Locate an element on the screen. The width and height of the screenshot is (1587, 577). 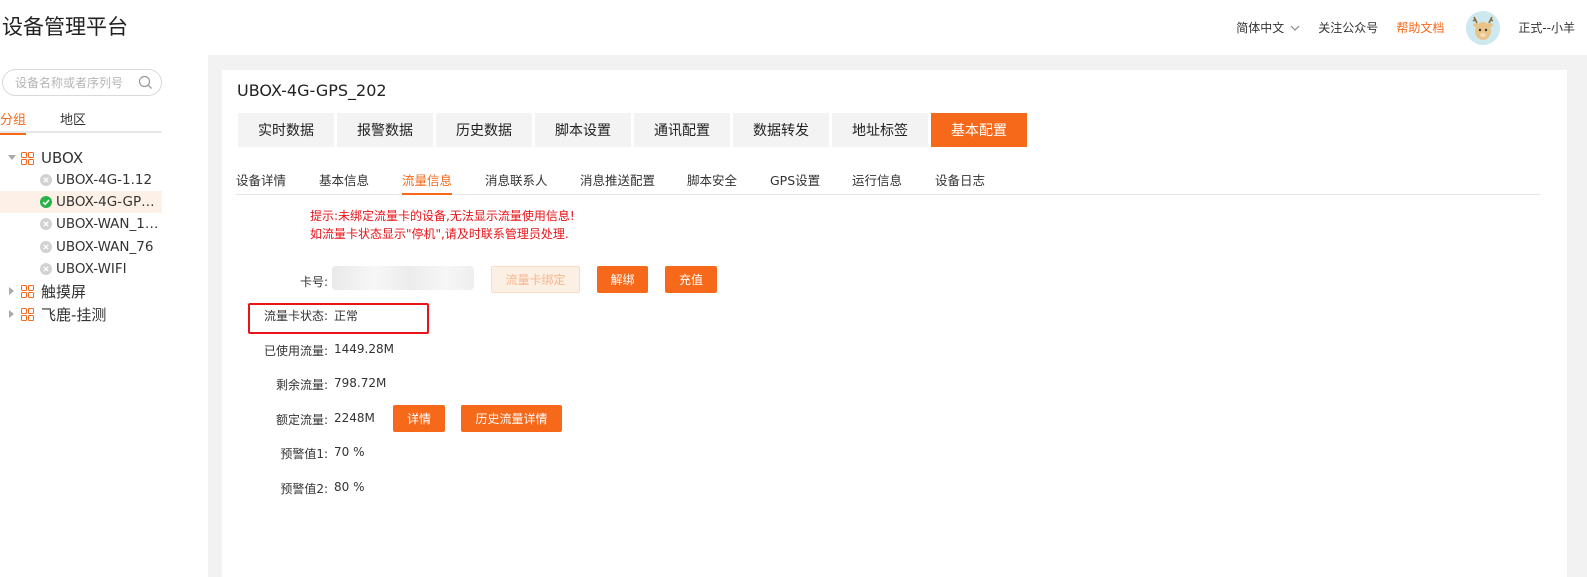
deer-avatar-icon is located at coordinates (1483, 27).